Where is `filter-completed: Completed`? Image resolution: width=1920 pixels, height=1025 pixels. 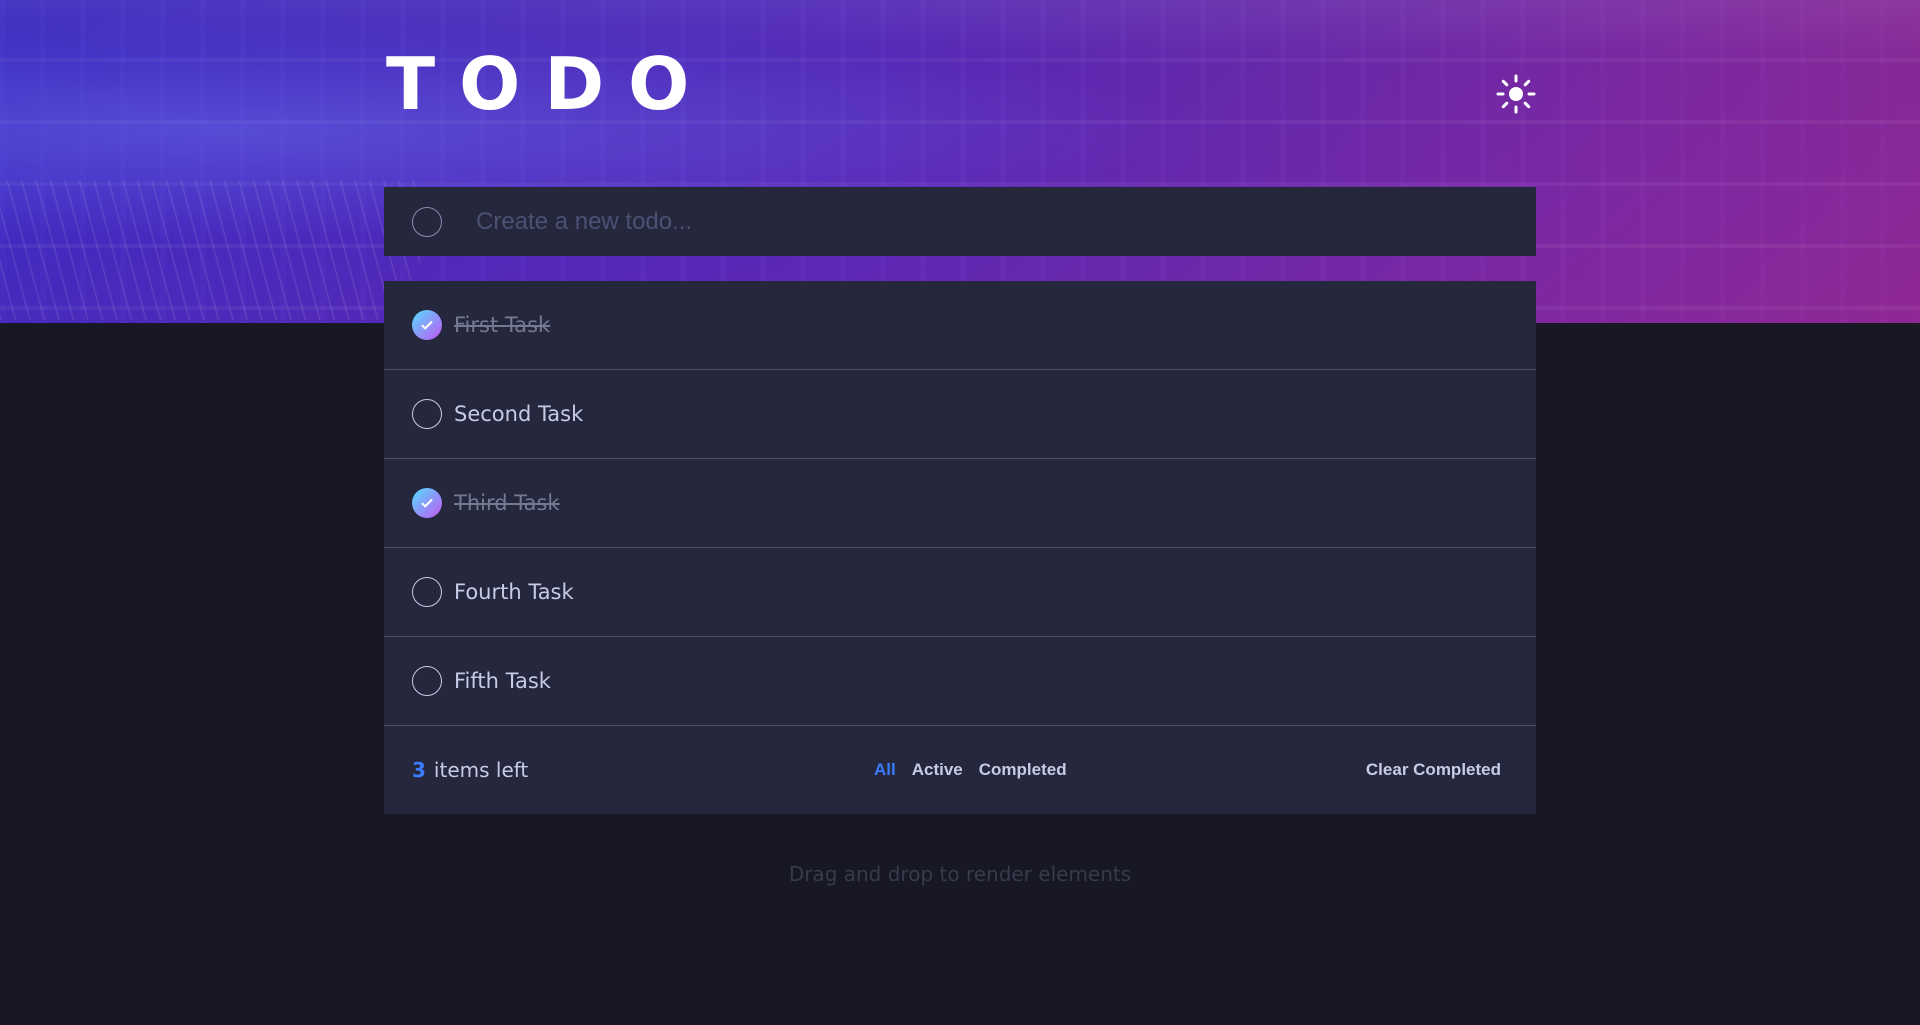 filter-completed: Completed is located at coordinates (1023, 770).